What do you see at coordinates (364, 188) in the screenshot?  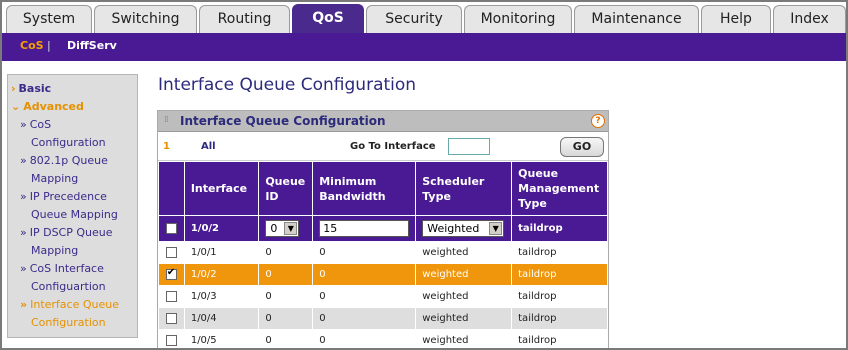 I see `header-min-bandwidth: Minimum Bandwidth` at bounding box center [364, 188].